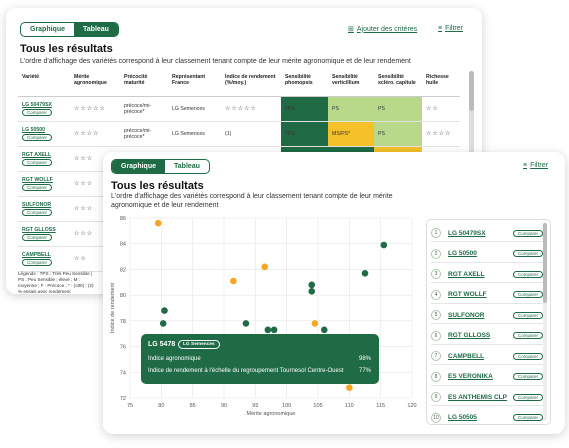 This screenshot has height=448, width=569. What do you see at coordinates (95, 134) in the screenshot?
I see `merit-stars: ☆☆☆☆` at bounding box center [95, 134].